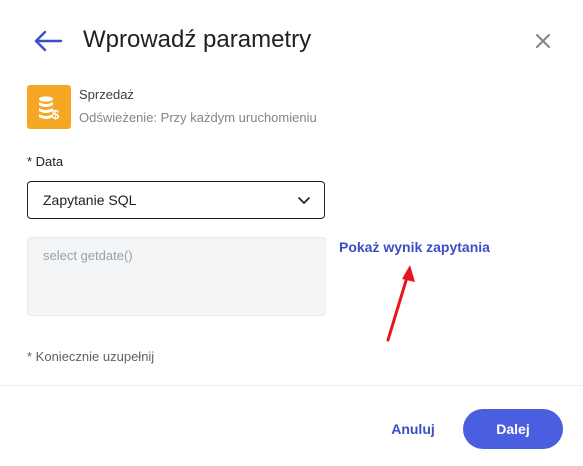  What do you see at coordinates (176, 276) in the screenshot?
I see `sql-query-textarea: select getdate()` at bounding box center [176, 276].